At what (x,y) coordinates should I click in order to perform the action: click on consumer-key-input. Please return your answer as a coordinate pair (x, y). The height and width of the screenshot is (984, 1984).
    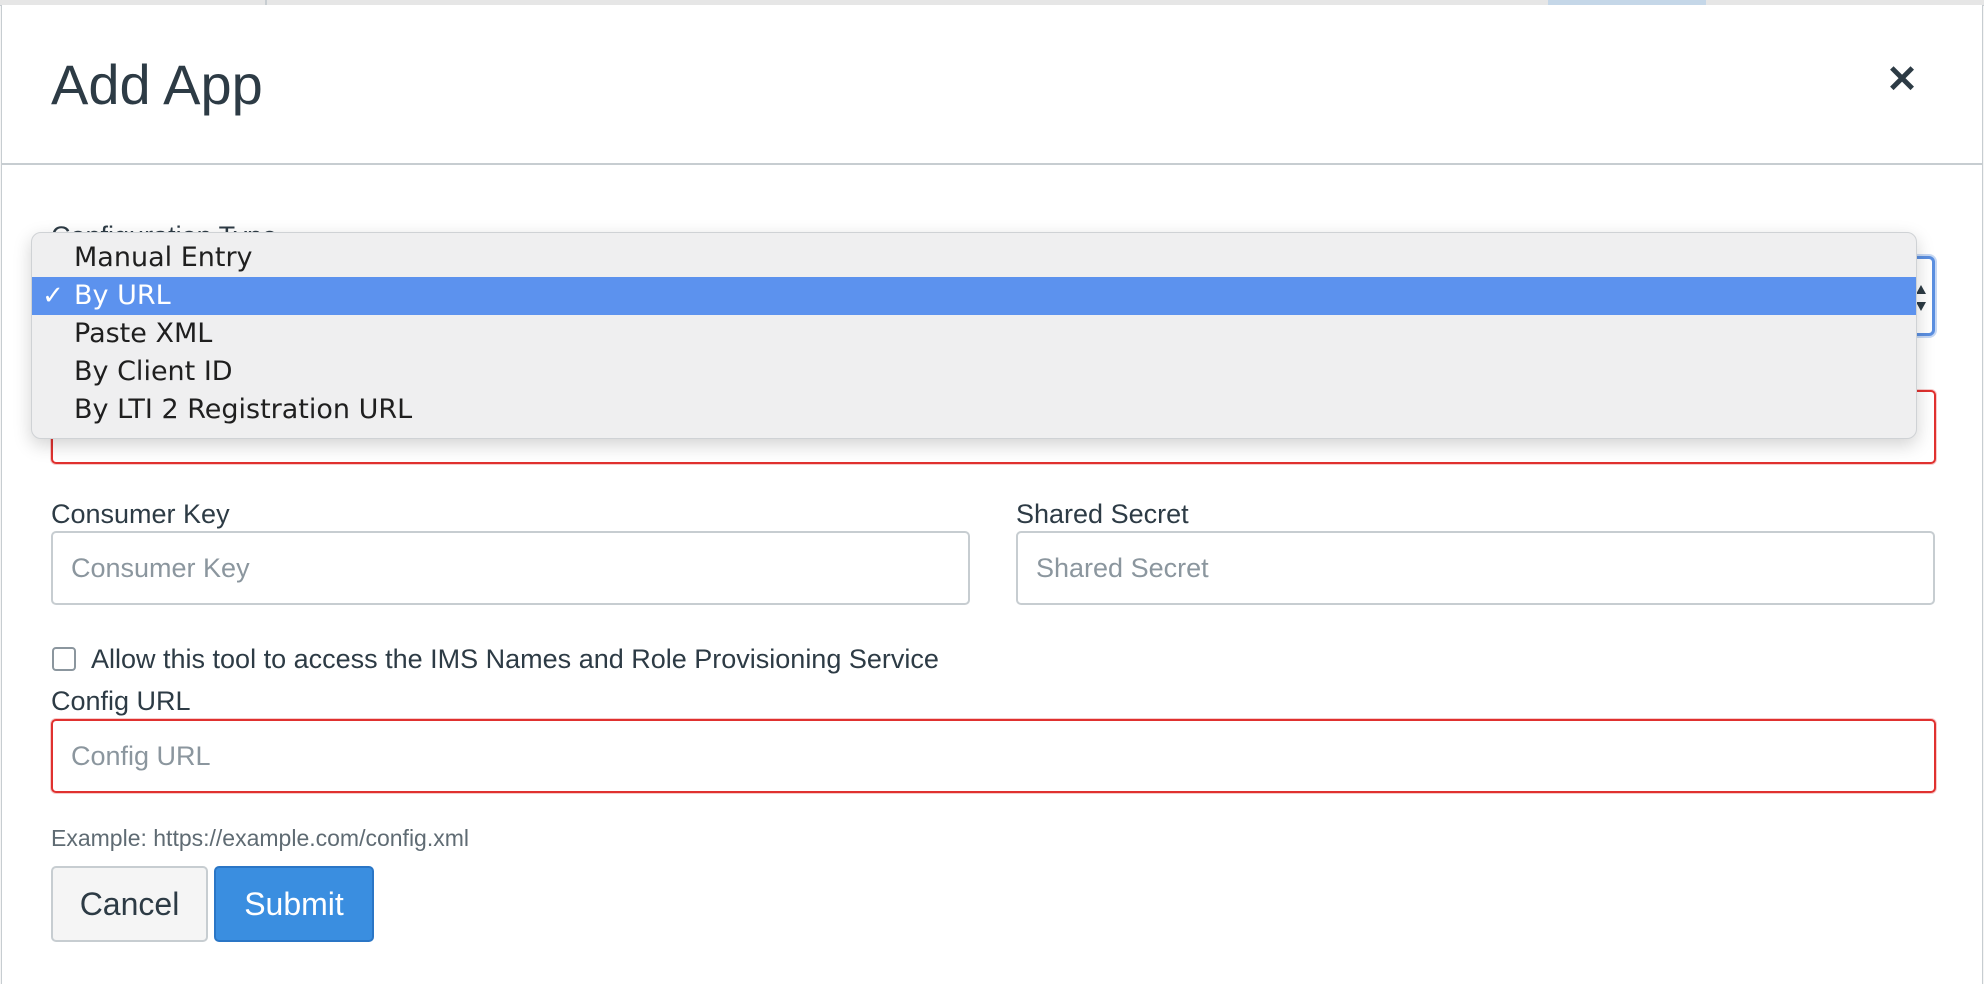
    Looking at the image, I should click on (510, 568).